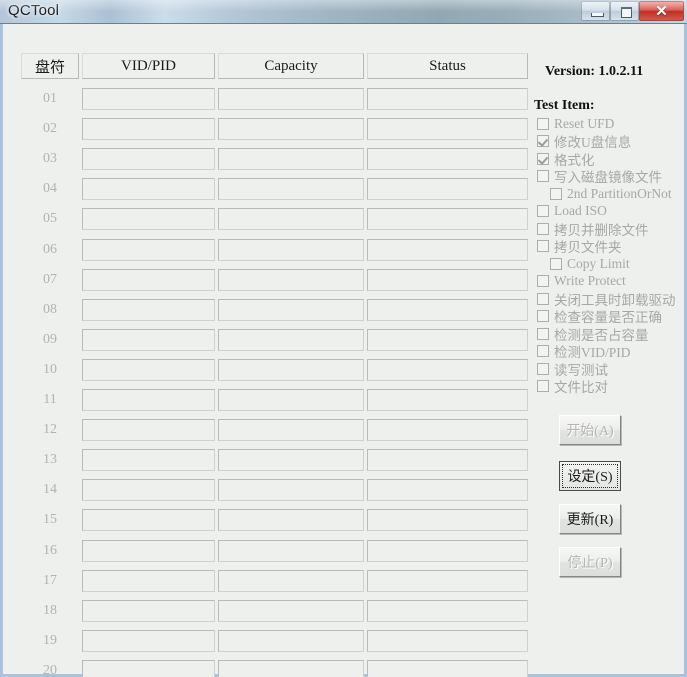 This screenshot has width=687, height=677. Describe the element at coordinates (572, 369) in the screenshot. I see `checkbox-row: 读写测试` at that location.